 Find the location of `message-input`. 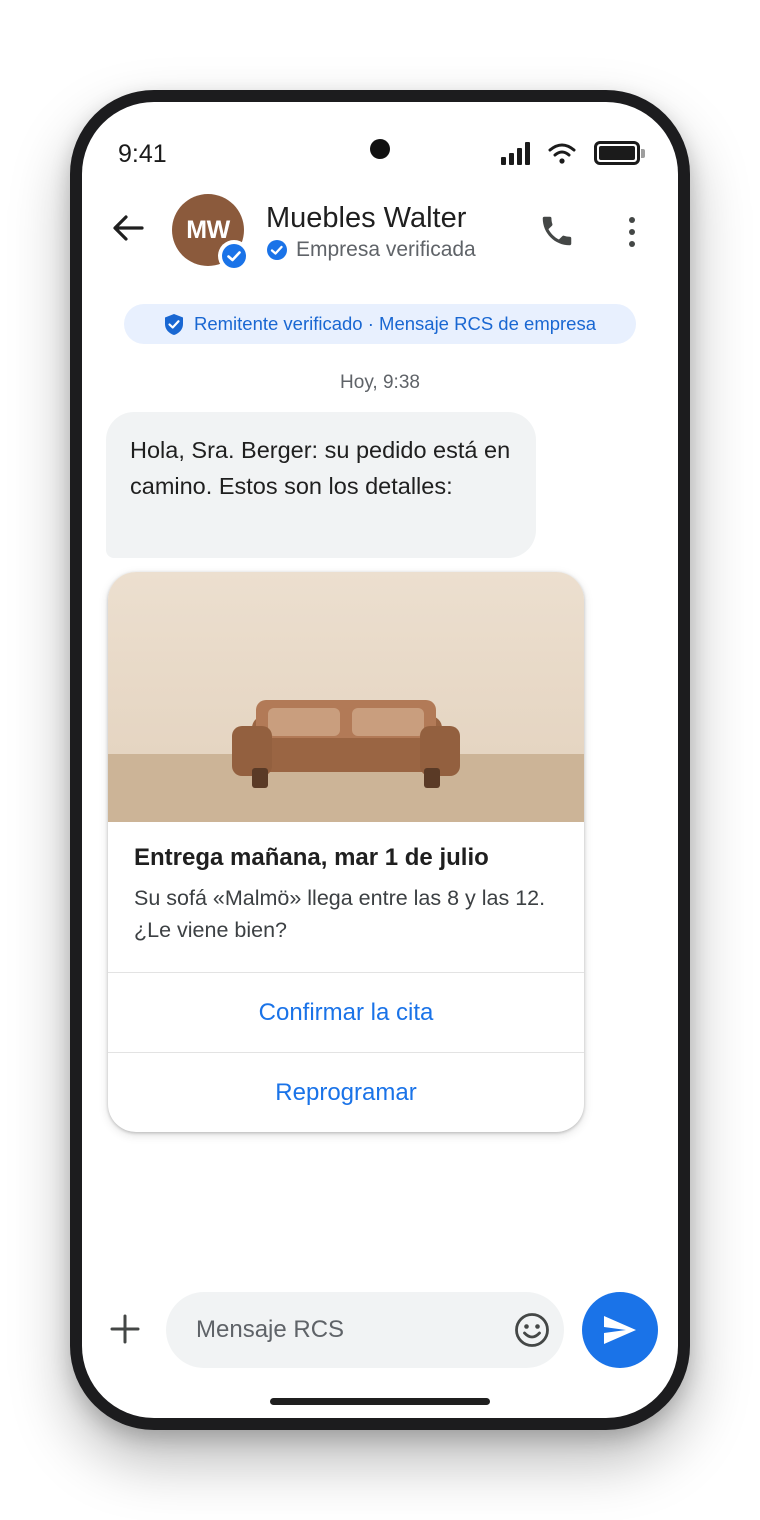

message-input is located at coordinates (346, 1330).